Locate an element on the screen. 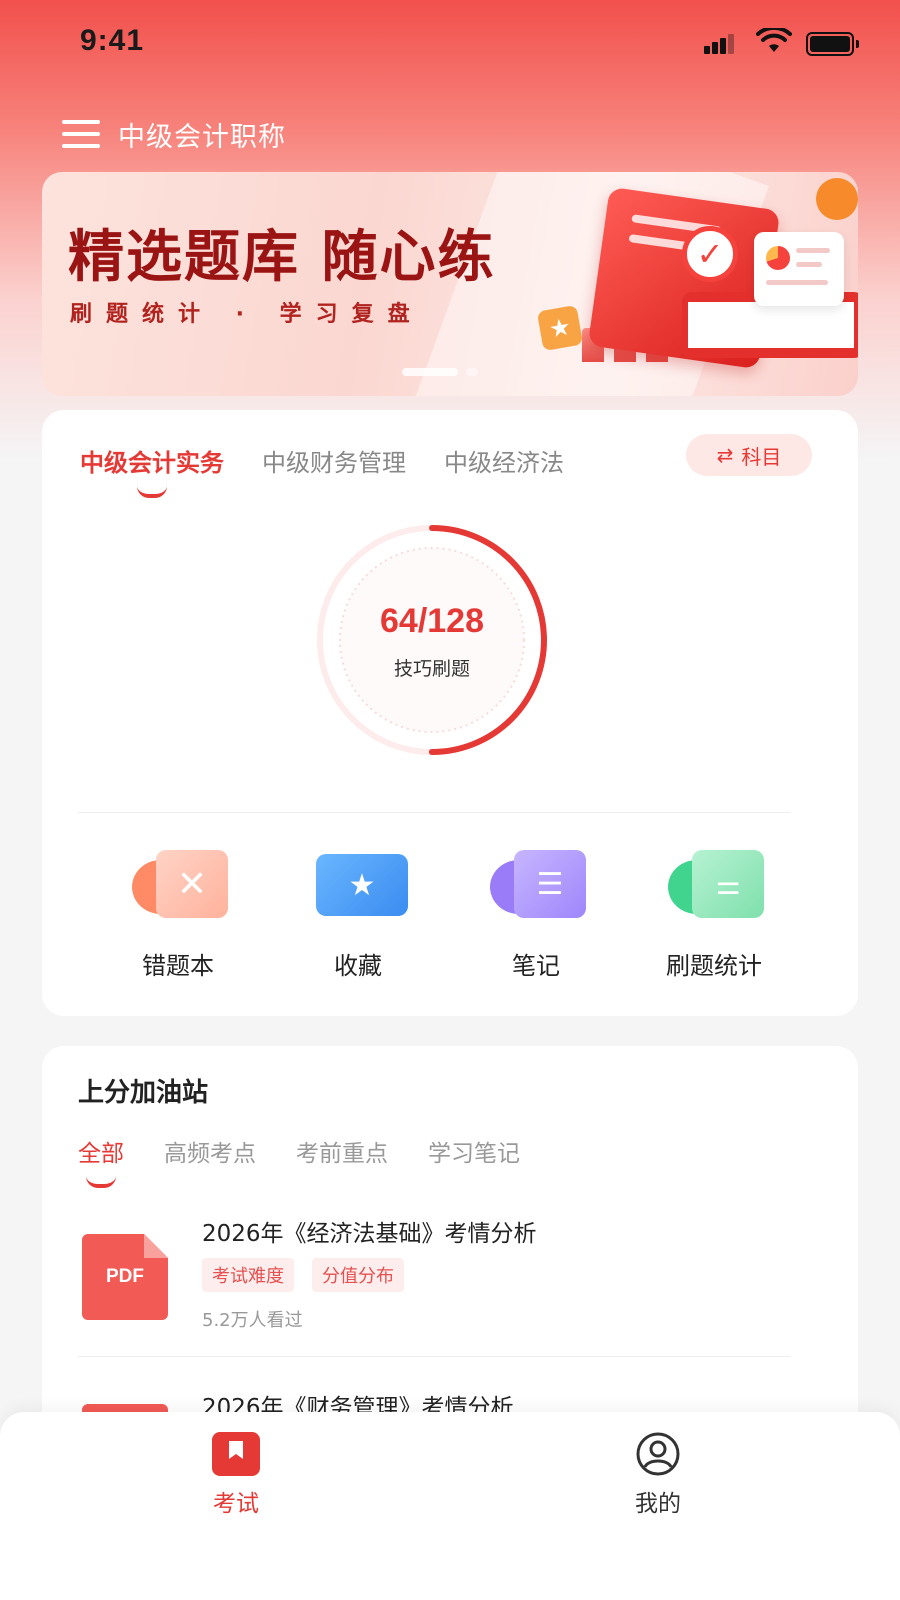 Image resolution: width=900 pixels, height=1600 pixels. tool-stats: ⚌ 刷题统计 is located at coordinates (714, 915).